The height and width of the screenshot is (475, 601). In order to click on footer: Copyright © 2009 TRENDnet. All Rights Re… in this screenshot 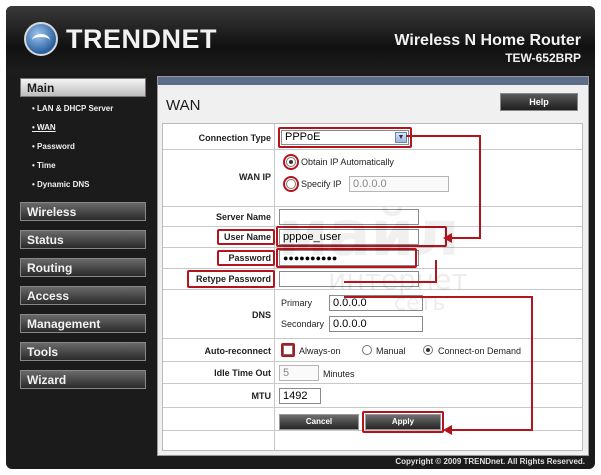, I will do `click(300, 462)`.